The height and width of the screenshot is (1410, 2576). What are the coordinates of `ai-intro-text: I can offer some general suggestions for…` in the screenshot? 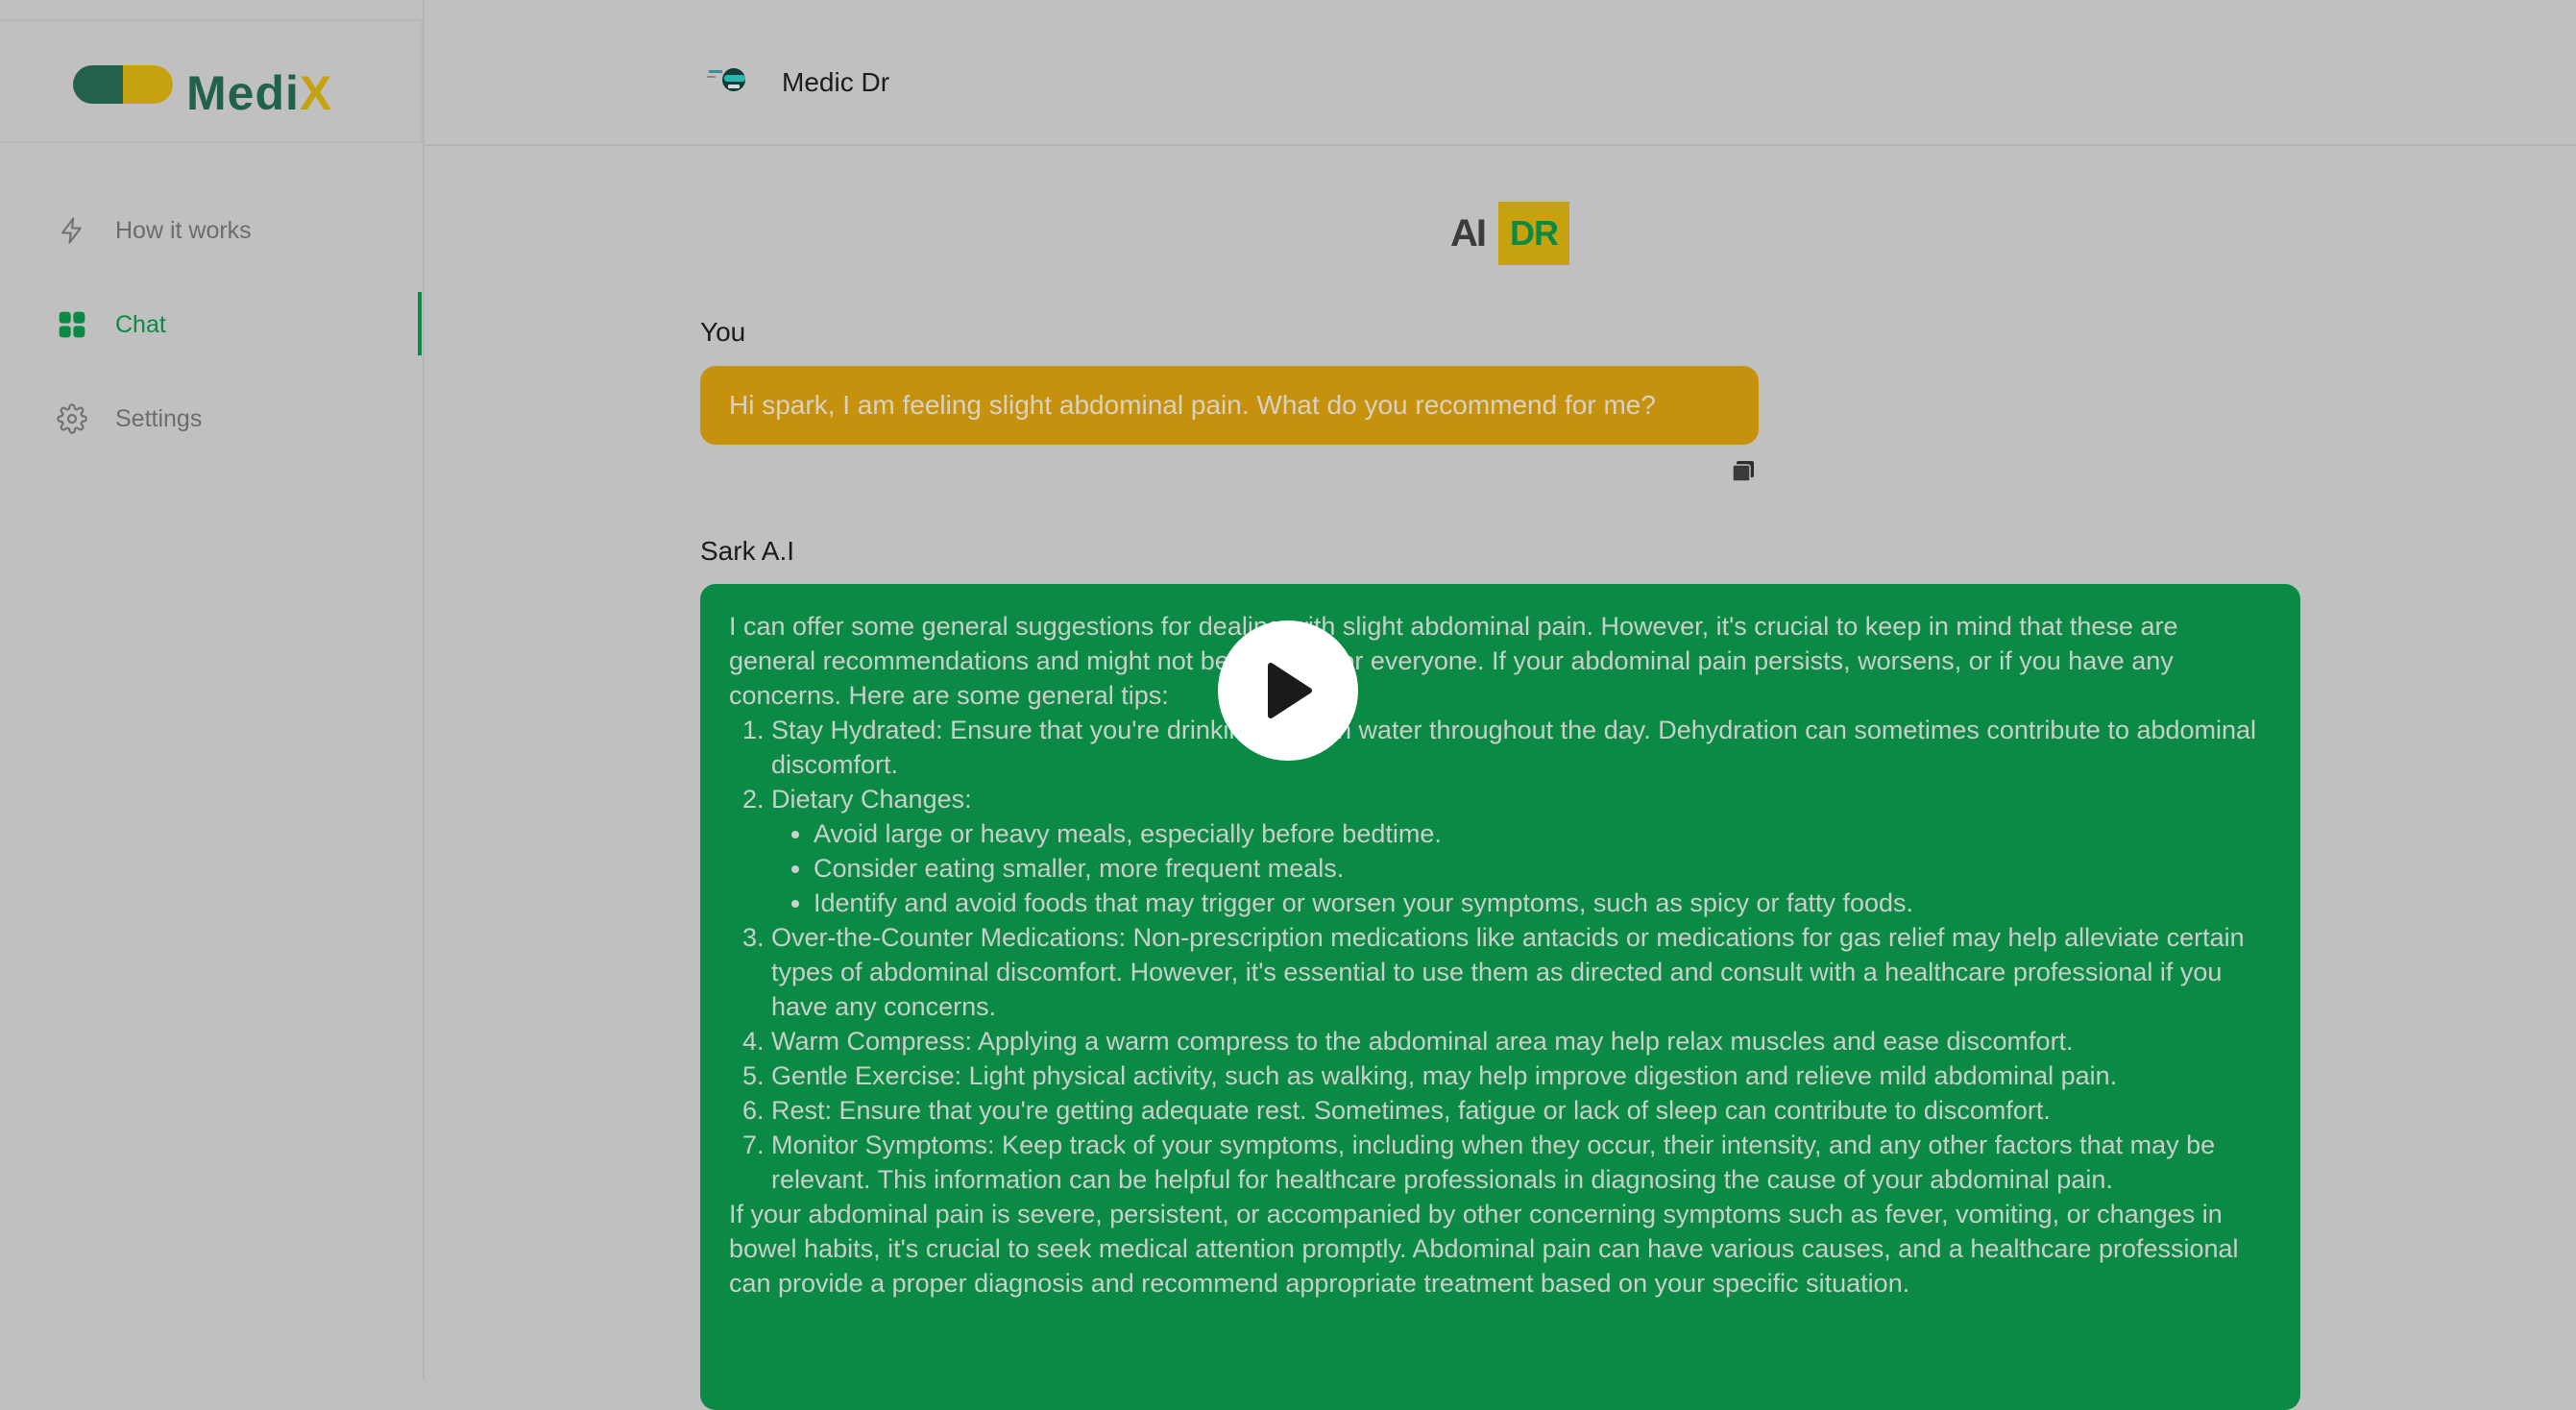 It's located at (1453, 661).